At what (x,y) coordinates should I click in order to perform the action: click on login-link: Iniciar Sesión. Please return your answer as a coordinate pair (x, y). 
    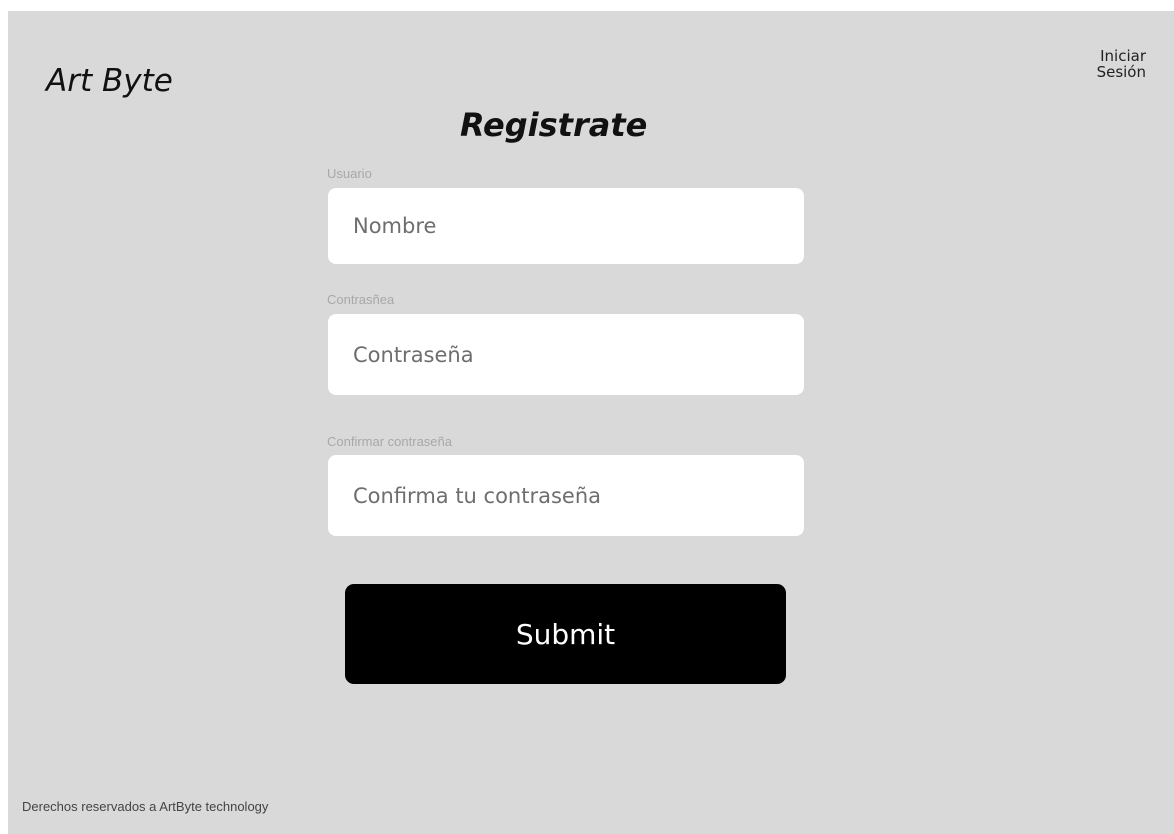
    Looking at the image, I should click on (1111, 64).